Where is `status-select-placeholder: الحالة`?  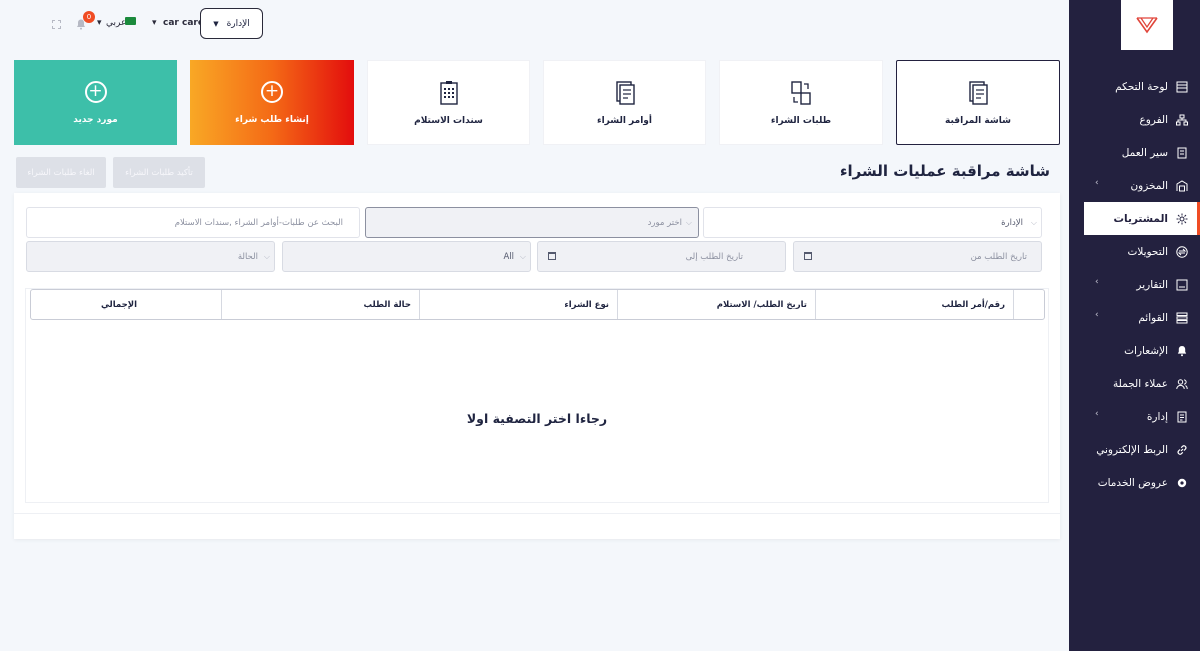 status-select-placeholder: الحالة is located at coordinates (247, 256).